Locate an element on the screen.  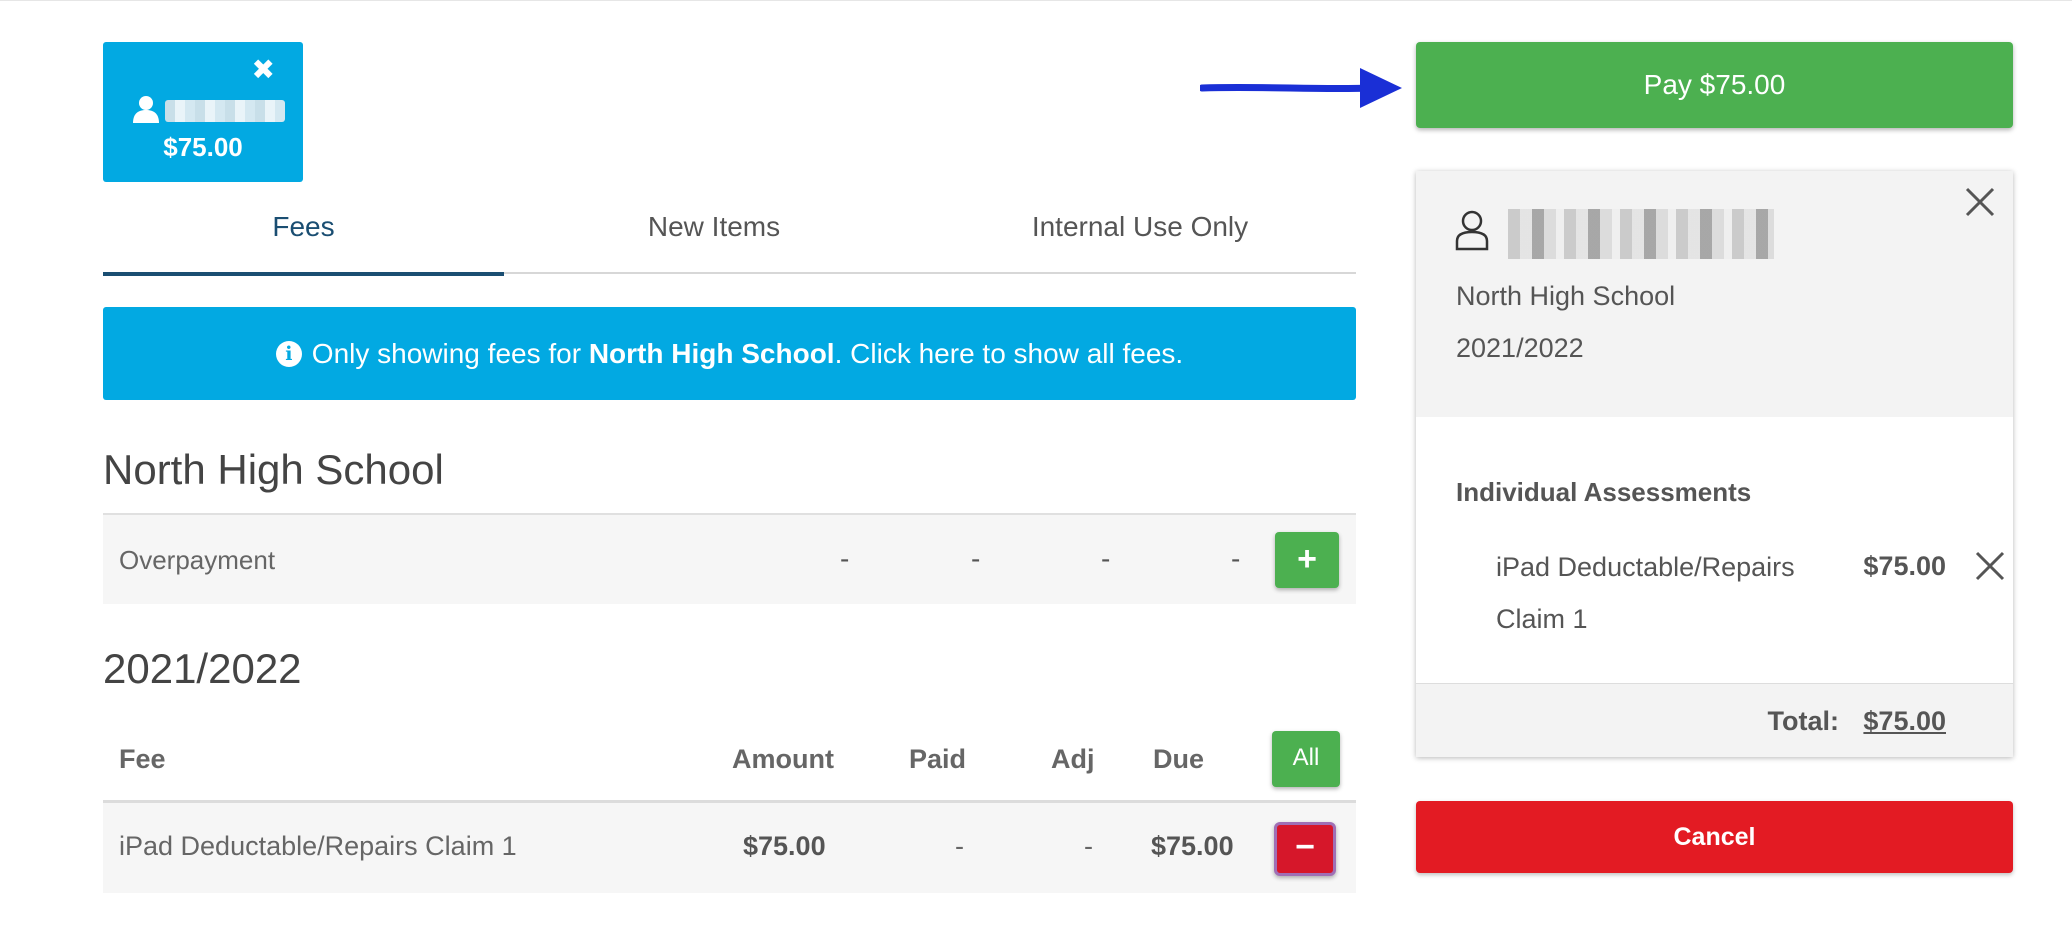
tab-fees: Fees is located at coordinates (303, 236).